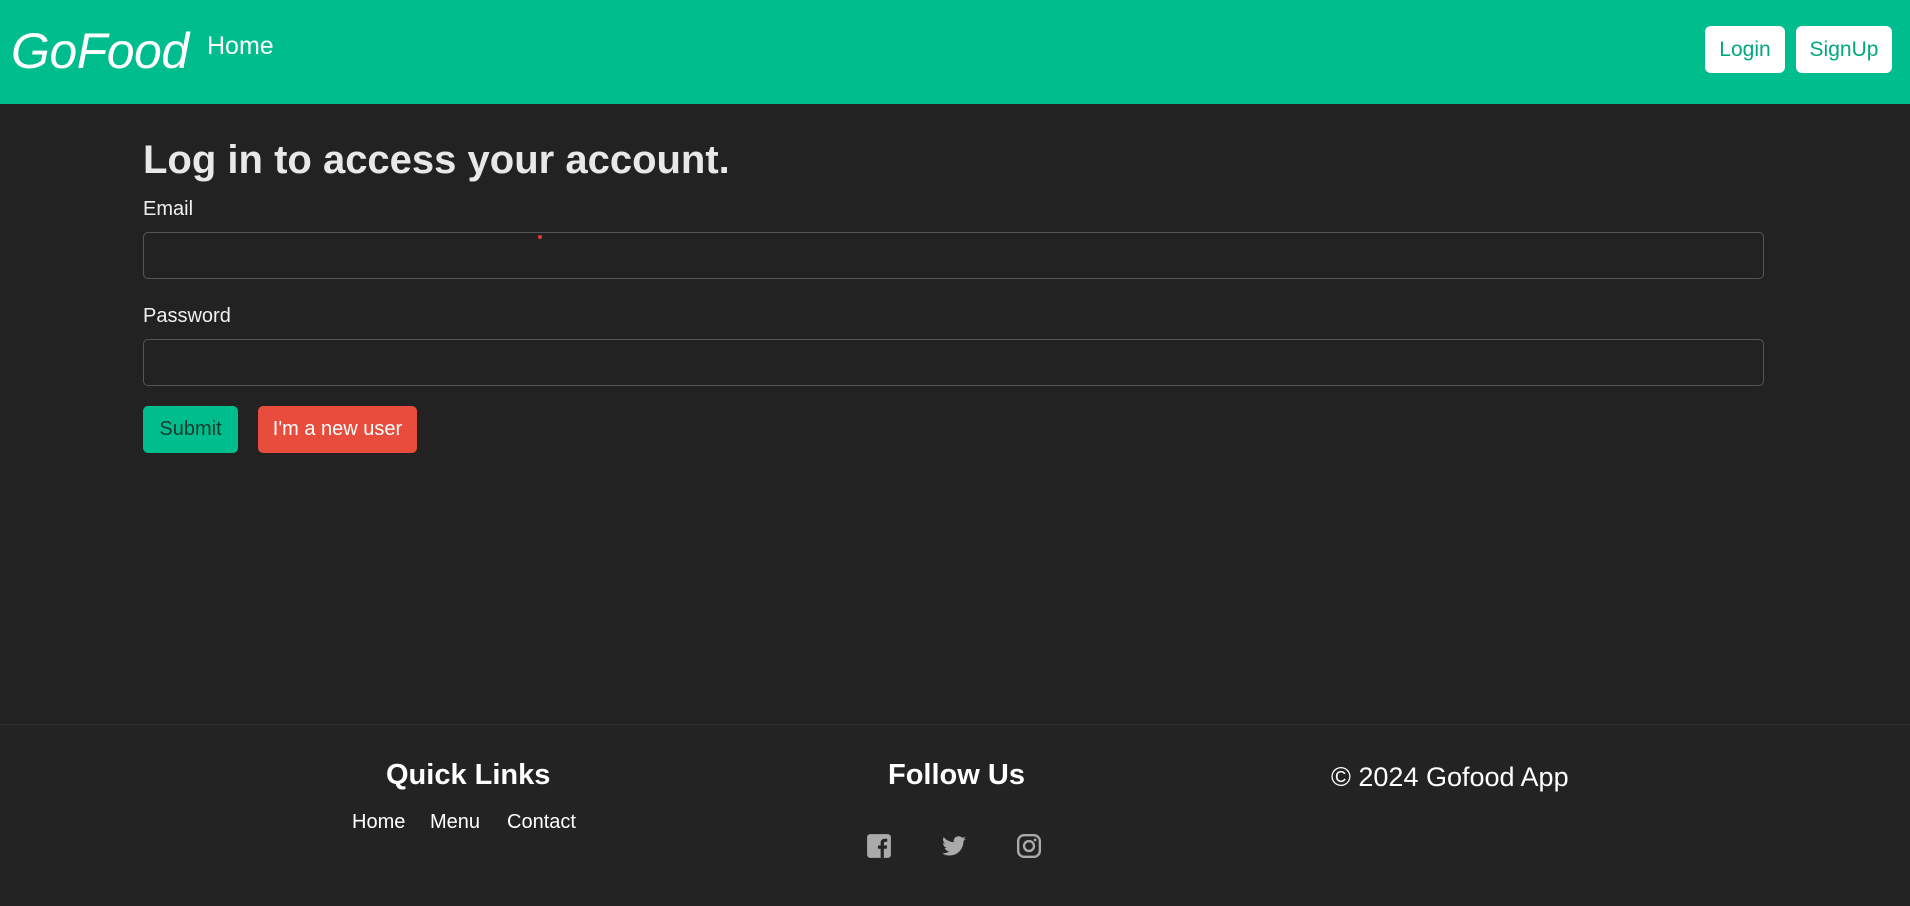  What do you see at coordinates (240, 46) in the screenshot?
I see `nav-home-link: Home` at bounding box center [240, 46].